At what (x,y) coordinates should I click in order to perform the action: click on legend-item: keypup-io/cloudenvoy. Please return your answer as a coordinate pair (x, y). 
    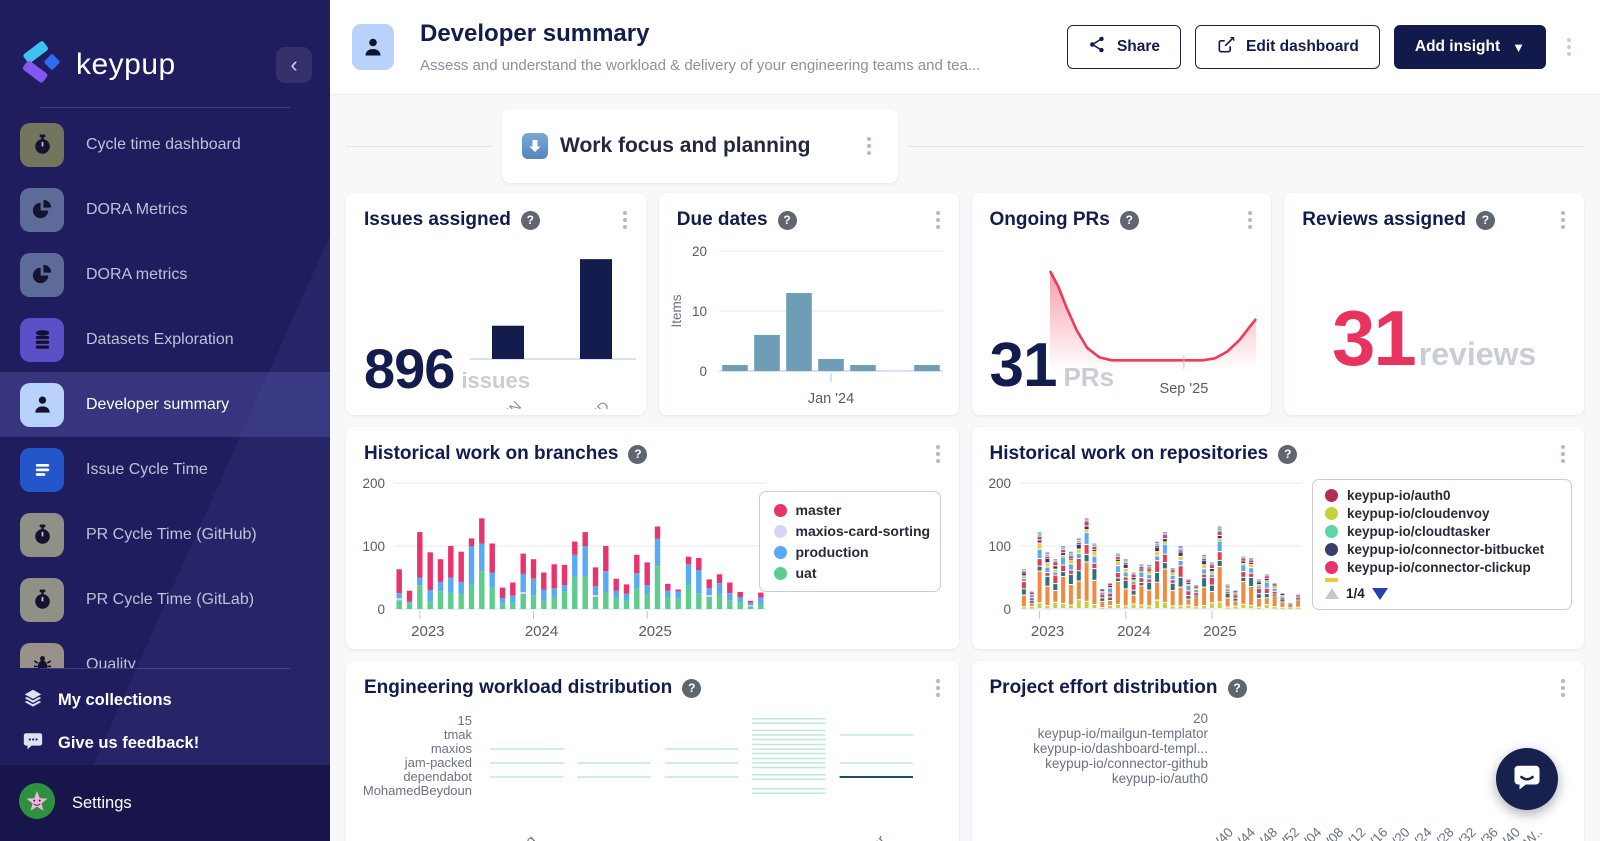
    Looking at the image, I should click on (1442, 513).